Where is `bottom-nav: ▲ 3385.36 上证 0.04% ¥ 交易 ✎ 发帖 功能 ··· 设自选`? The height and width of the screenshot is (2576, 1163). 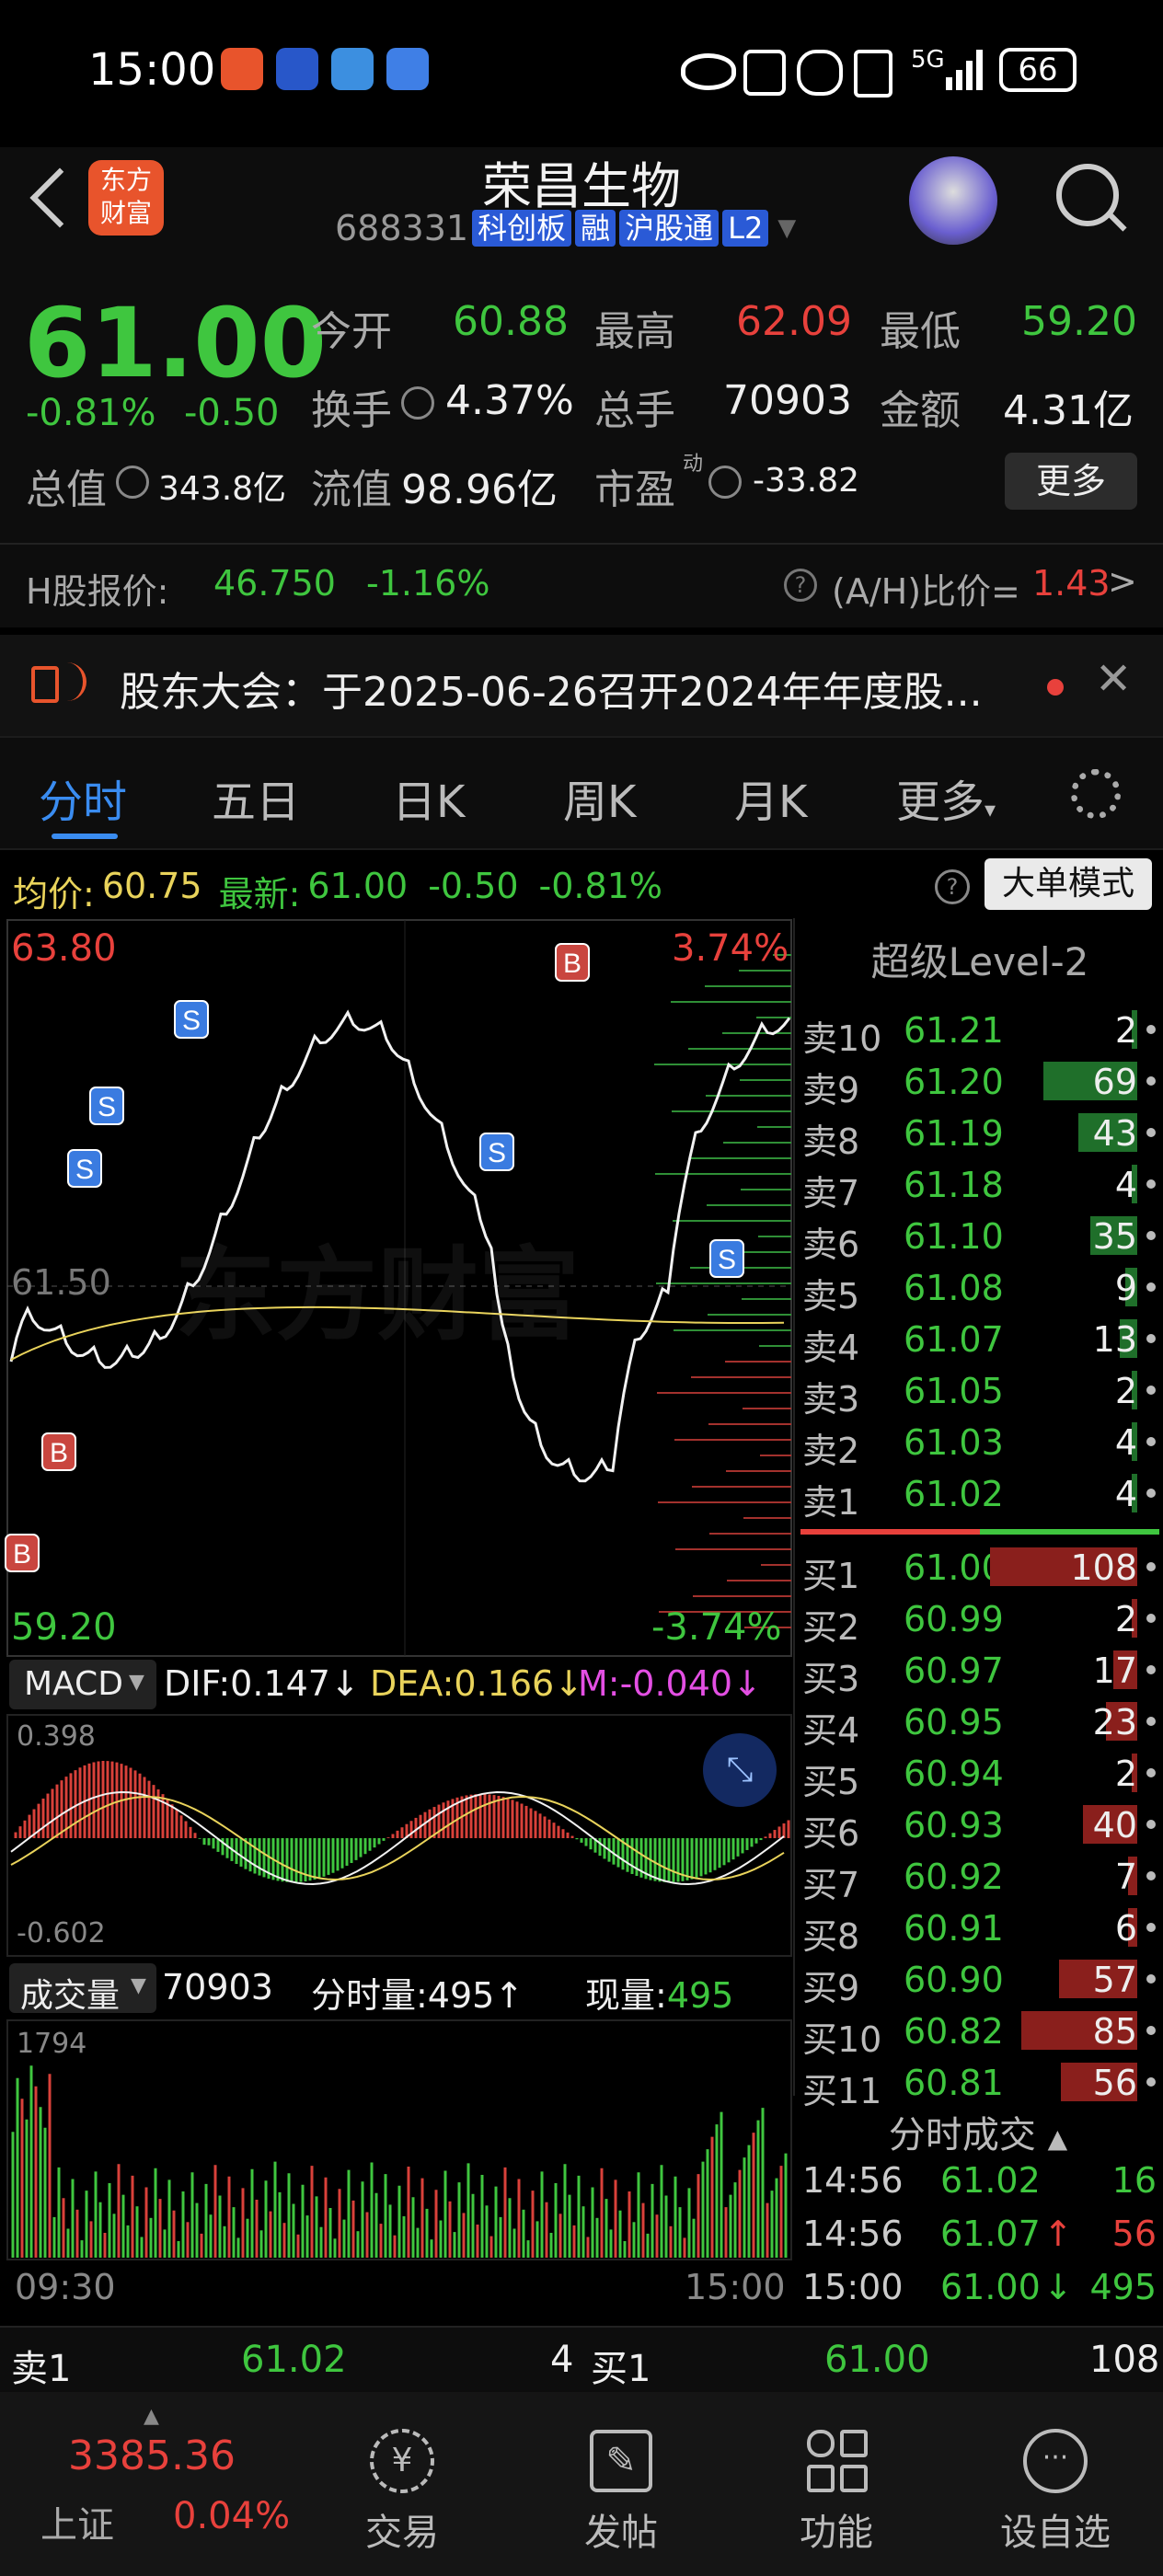
bottom-nav: ▲ 3385.36 上证 0.04% ¥ 交易 ✎ 发帖 功能 ··· 设自选 is located at coordinates (581, 2484).